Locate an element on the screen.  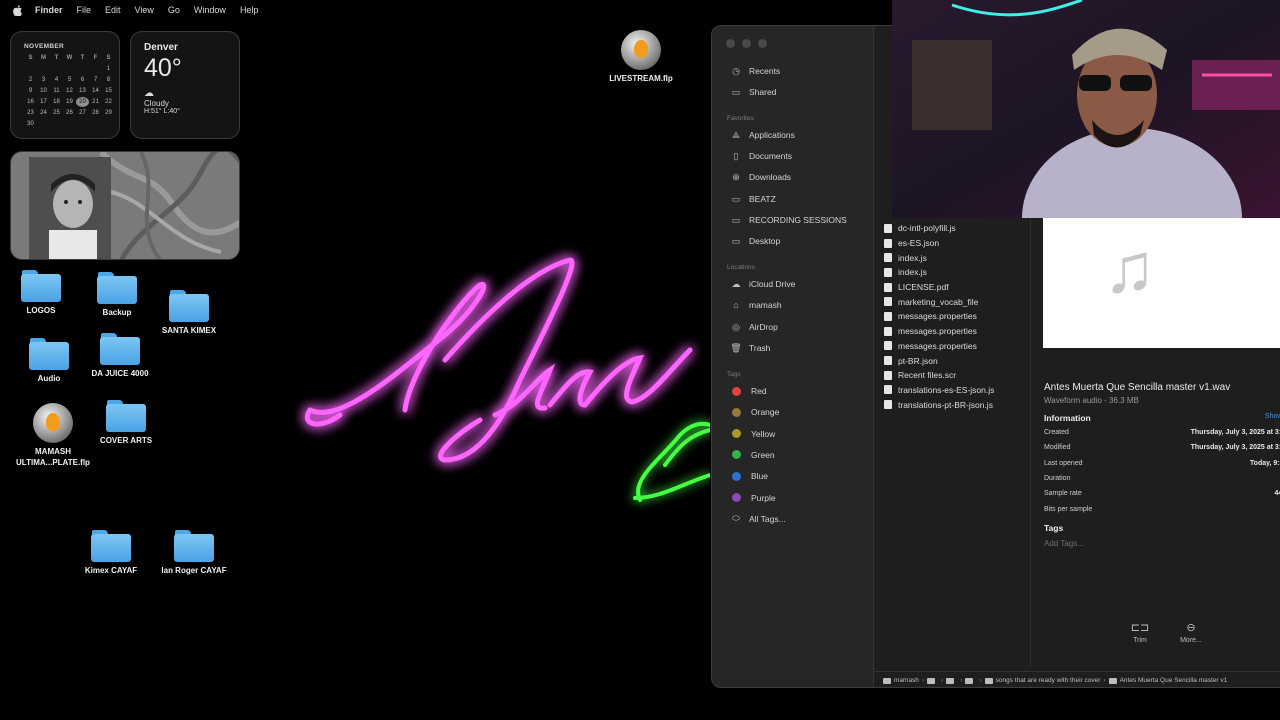
sidebar-item-documents: ▯ Documents is located at coordinates (761, 156).